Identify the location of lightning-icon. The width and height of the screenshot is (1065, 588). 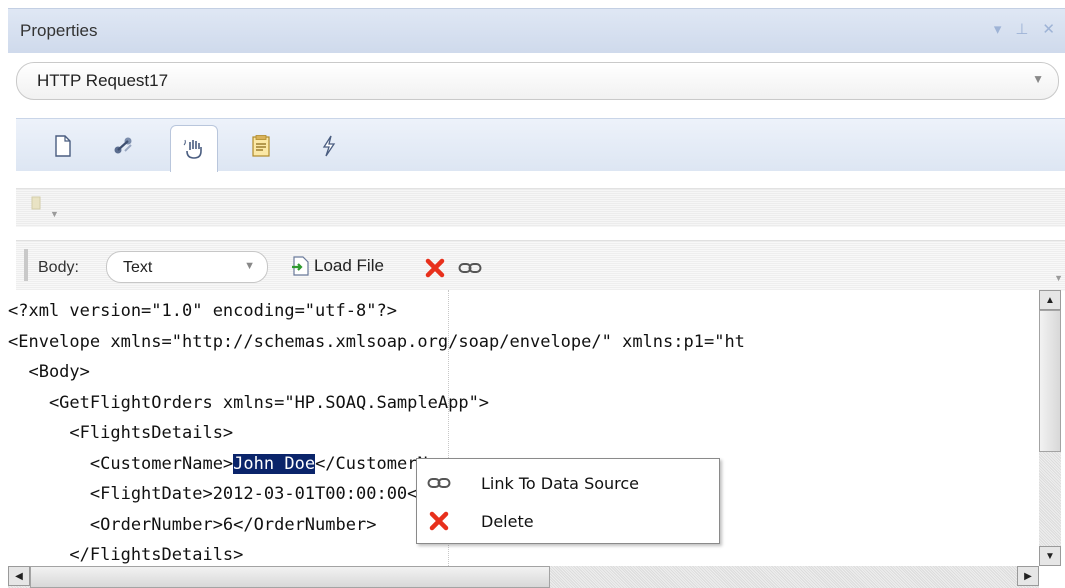
(329, 146).